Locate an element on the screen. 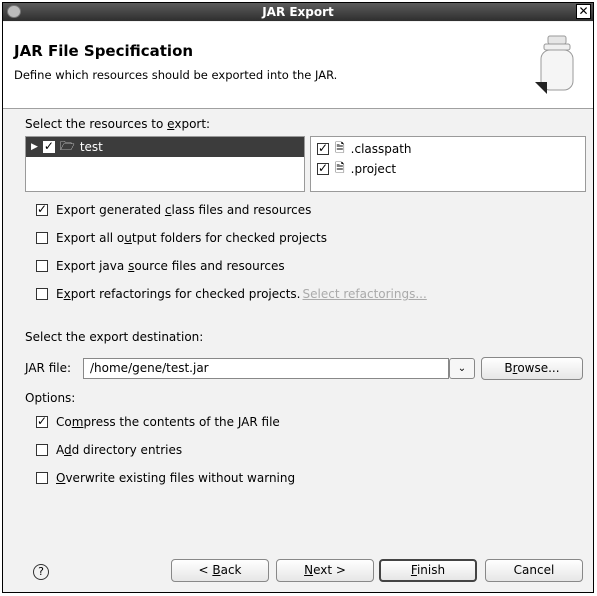 The height and width of the screenshot is (596, 597). overwrite-option: Overwrite existing files without warning is located at coordinates (165, 478).